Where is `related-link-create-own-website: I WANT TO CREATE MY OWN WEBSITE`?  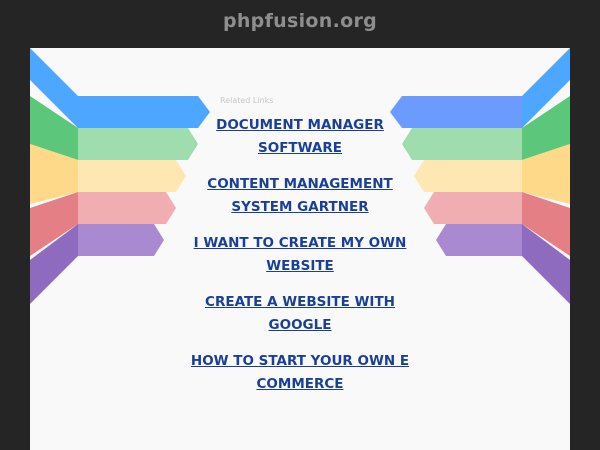
related-link-create-own-website: I WANT TO CREATE MY OWN WEBSITE is located at coordinates (300, 255).